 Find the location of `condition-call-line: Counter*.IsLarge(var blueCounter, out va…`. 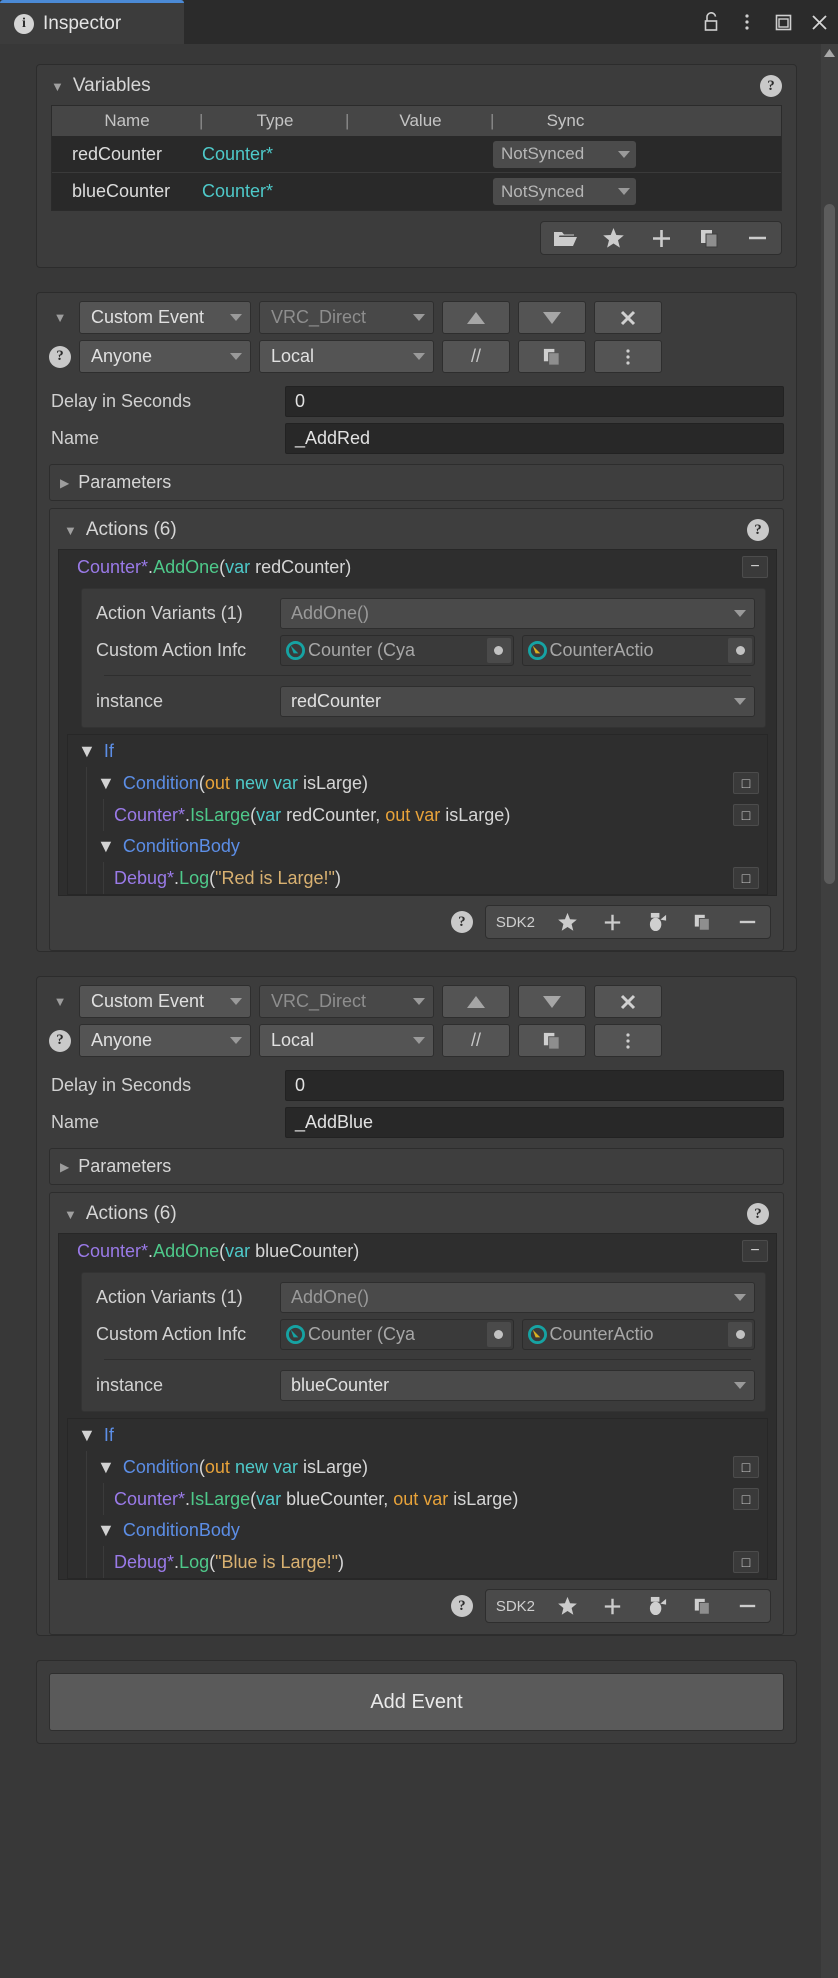

condition-call-line: Counter*.IsLarge(var blueCounter, out va… is located at coordinates (435, 1499).